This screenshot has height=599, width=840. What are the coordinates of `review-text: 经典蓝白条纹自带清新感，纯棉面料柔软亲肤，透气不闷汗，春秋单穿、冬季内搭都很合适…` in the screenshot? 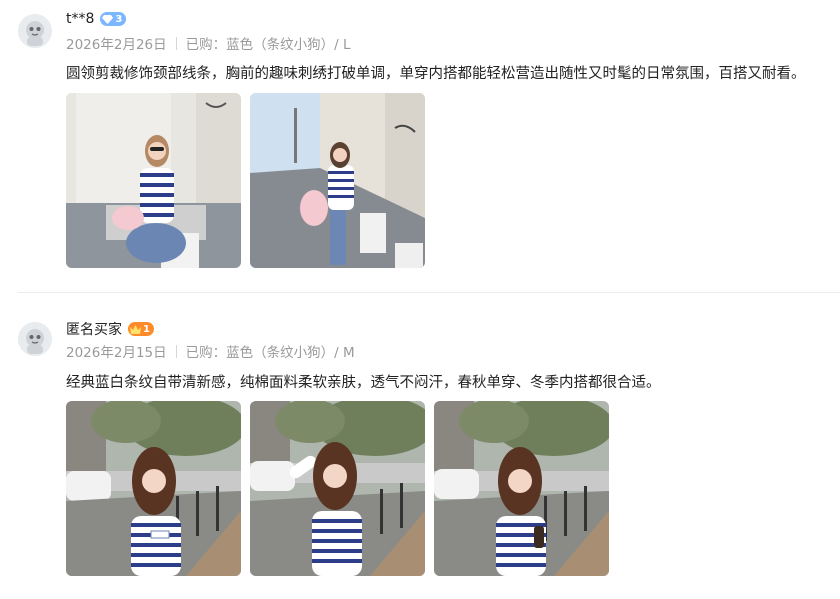 It's located at (363, 383).